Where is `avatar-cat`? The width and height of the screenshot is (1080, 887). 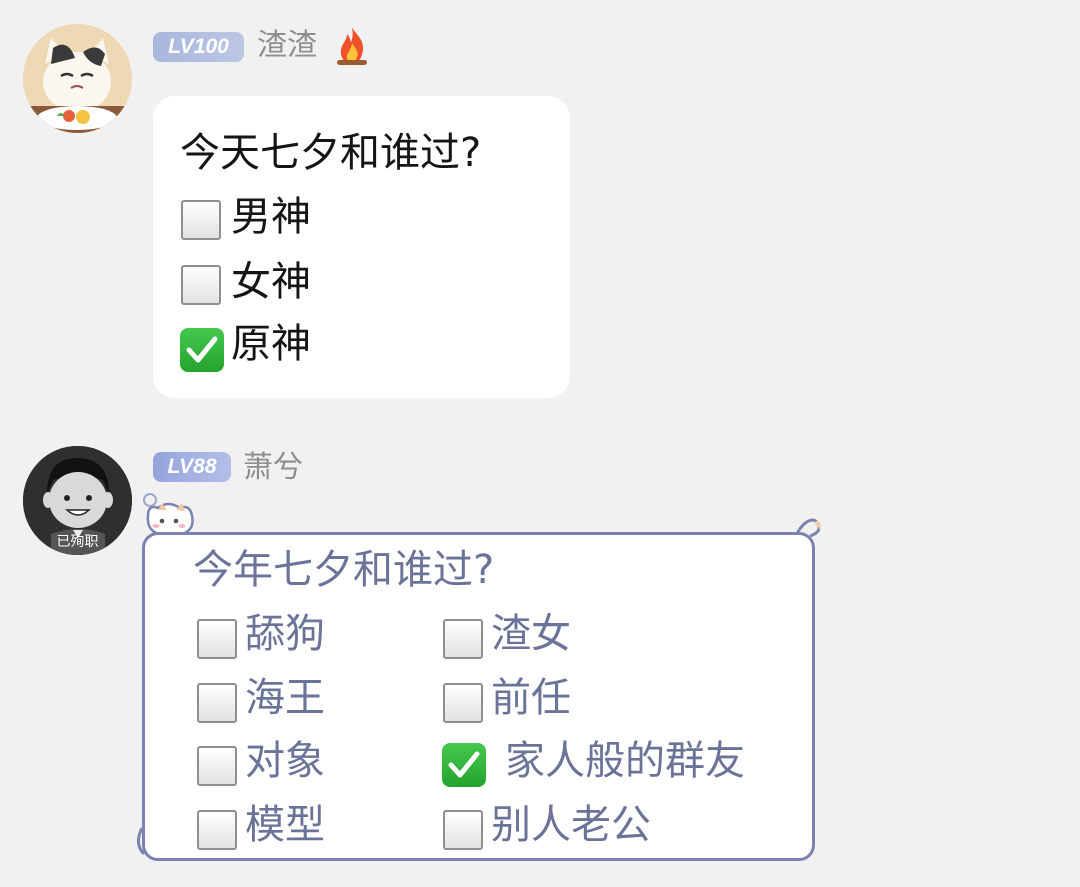 avatar-cat is located at coordinates (77, 78).